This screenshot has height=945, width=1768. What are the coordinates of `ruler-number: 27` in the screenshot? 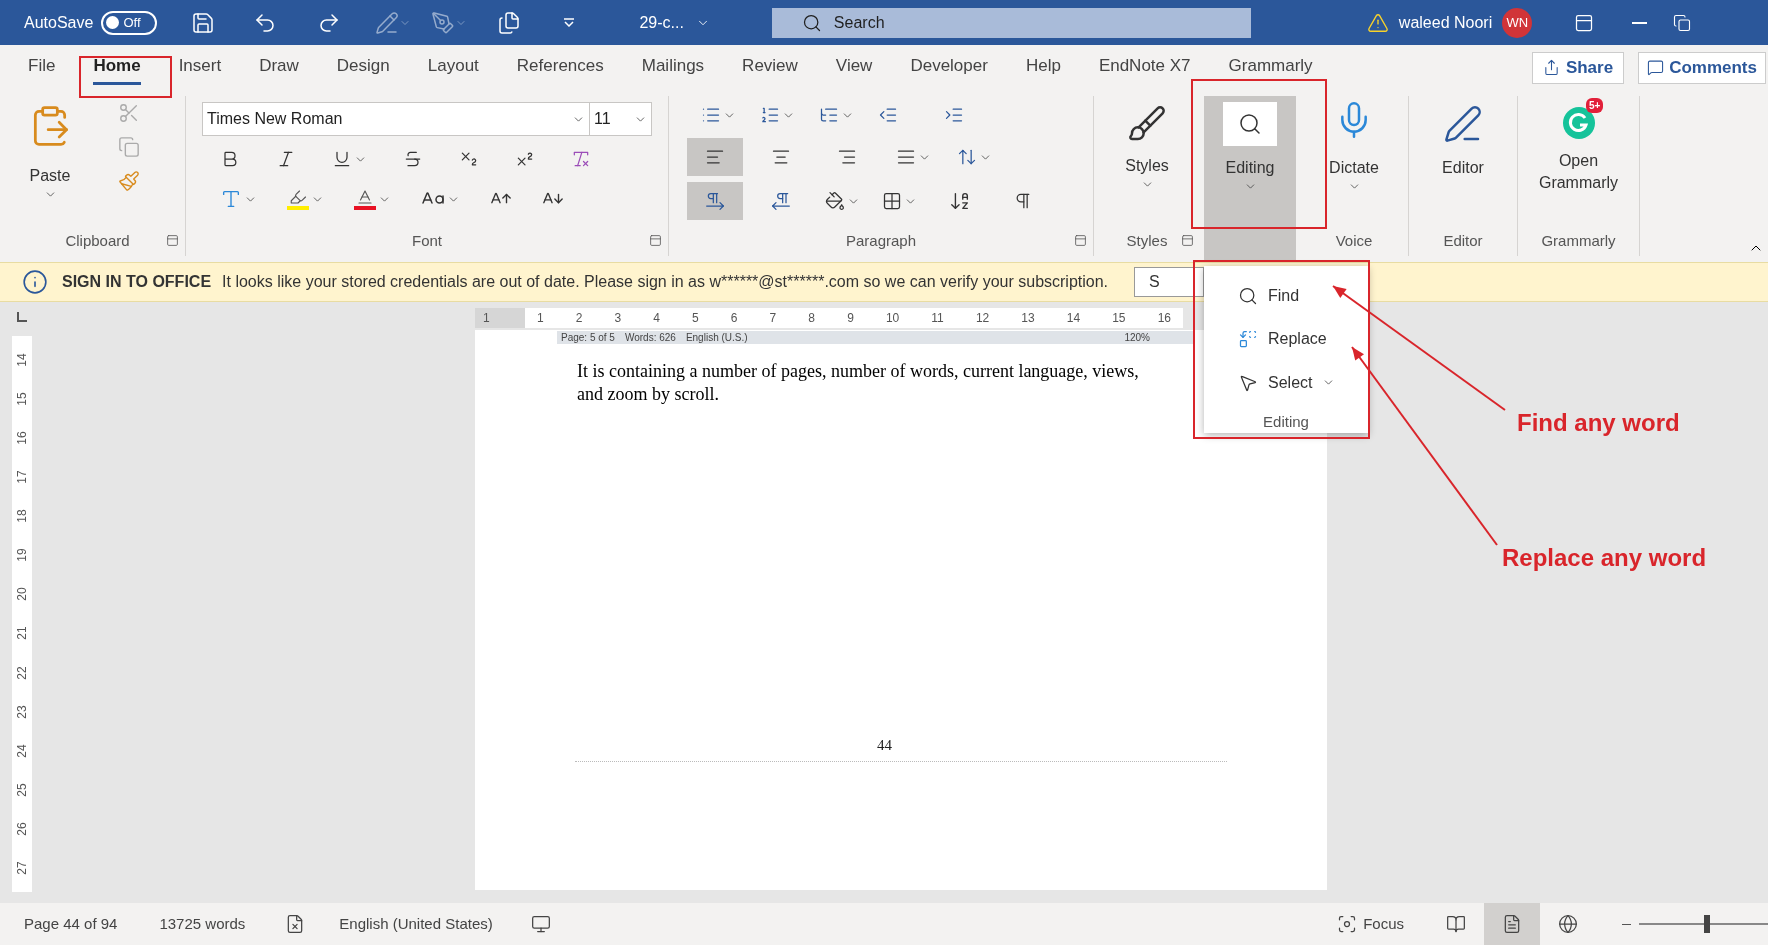 It's located at (22, 868).